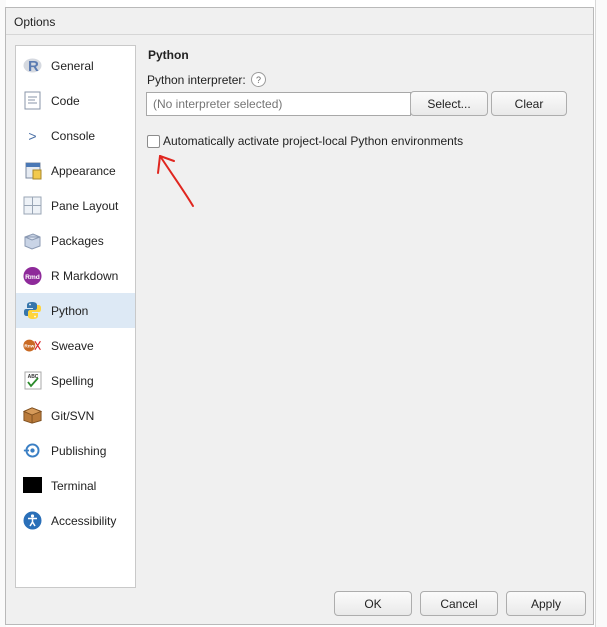 This screenshot has height=627, width=607. I want to click on console-icon: >, so click(32, 135).